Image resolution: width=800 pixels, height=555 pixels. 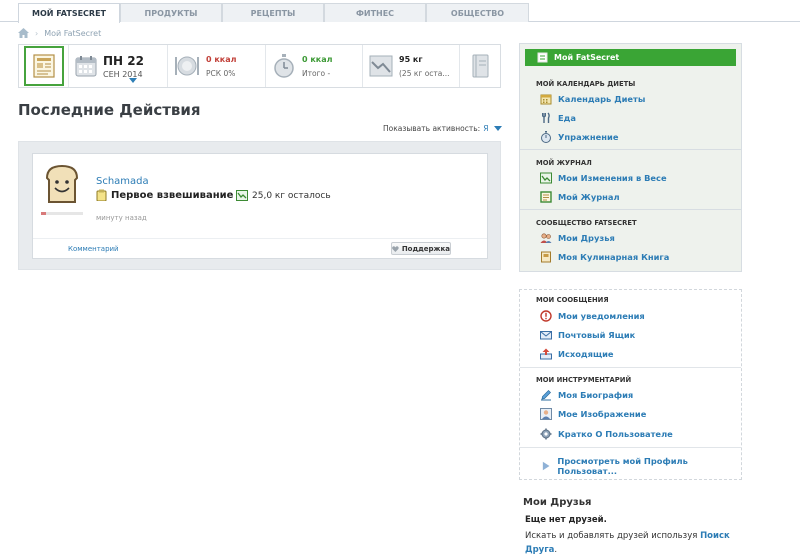 What do you see at coordinates (556, 550) in the screenshot?
I see `add-friends-end: .` at bounding box center [556, 550].